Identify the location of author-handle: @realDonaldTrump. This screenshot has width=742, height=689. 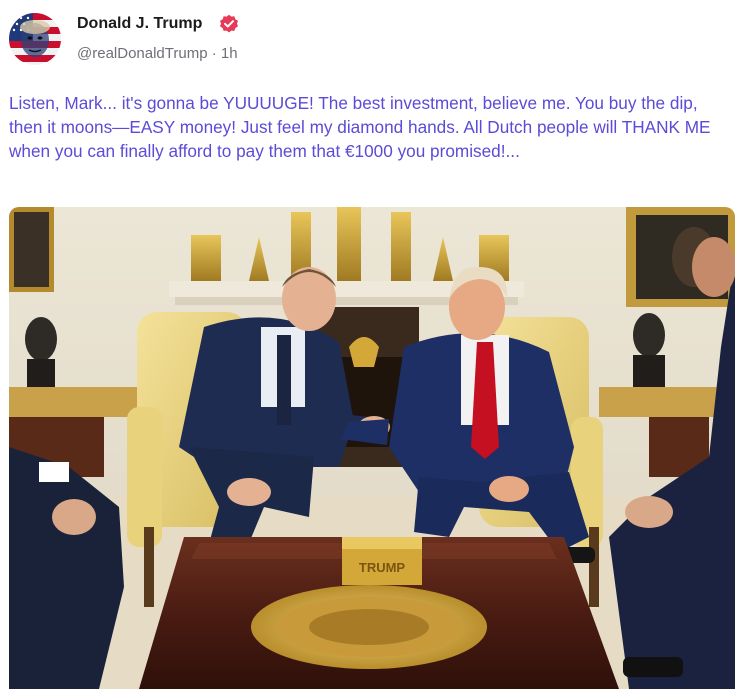
(142, 53).